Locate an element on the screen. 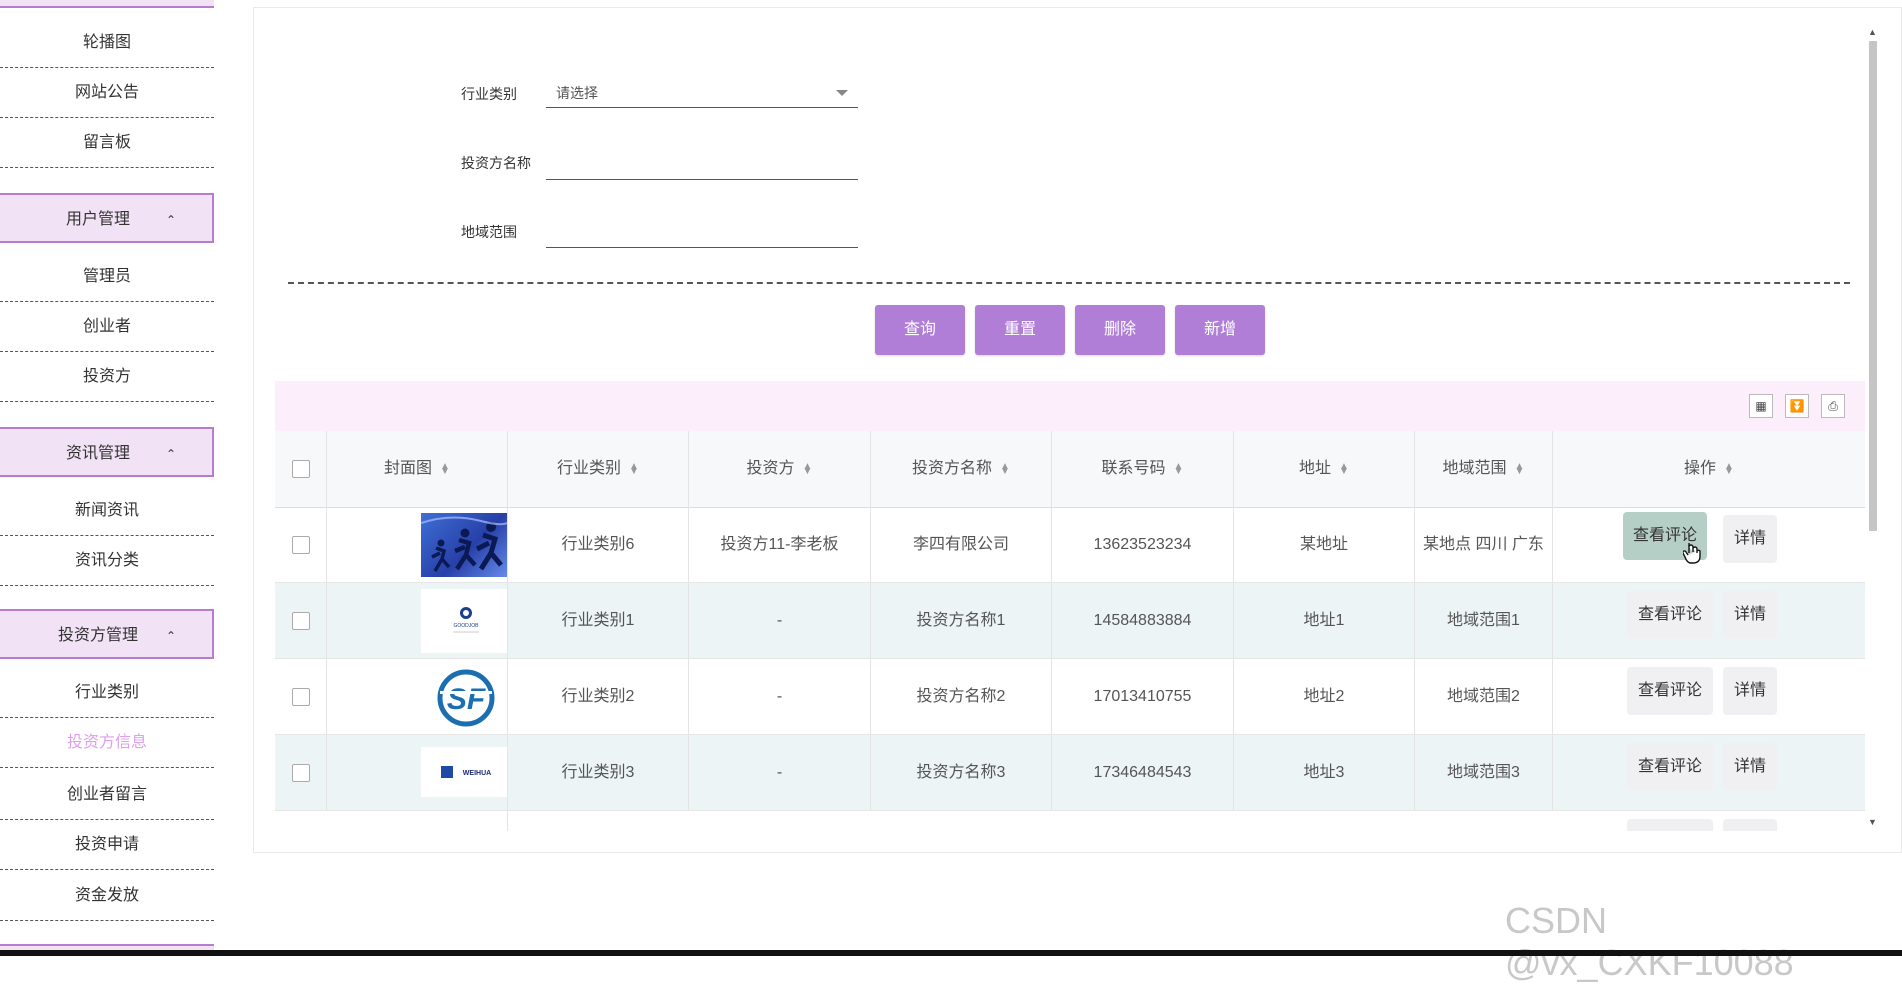 The height and width of the screenshot is (984, 1902). industry-select: 请选择 is located at coordinates (702, 92).